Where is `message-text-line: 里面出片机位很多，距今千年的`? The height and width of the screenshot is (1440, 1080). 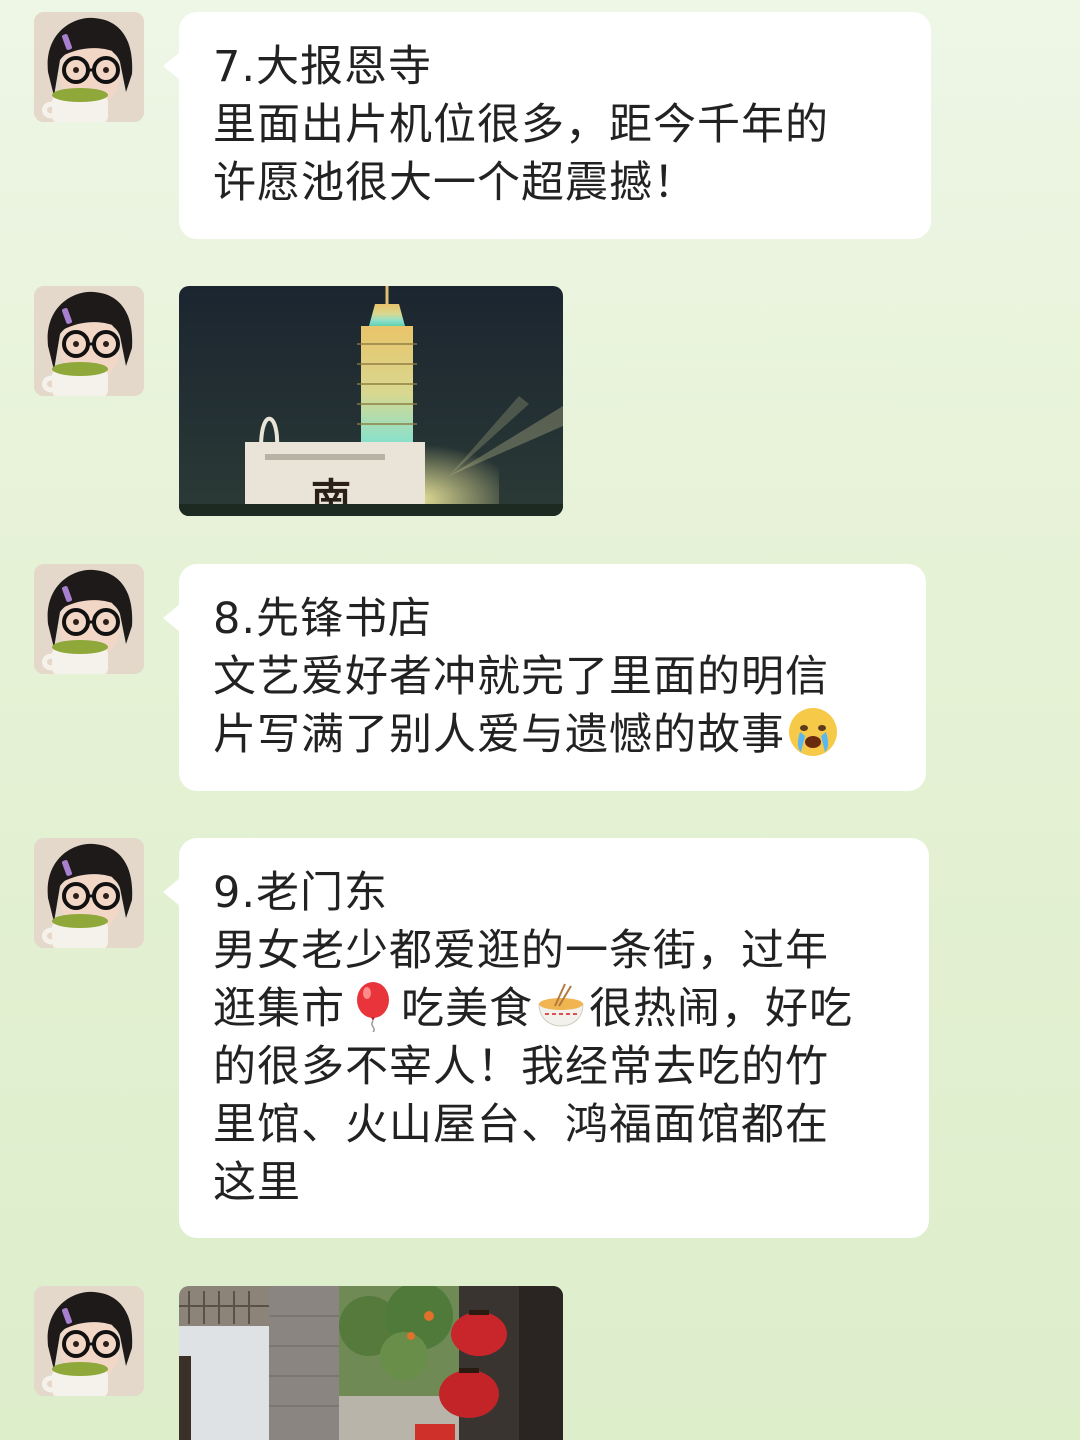 message-text-line: 里面出片机位很多，距今千年的 is located at coordinates (521, 125).